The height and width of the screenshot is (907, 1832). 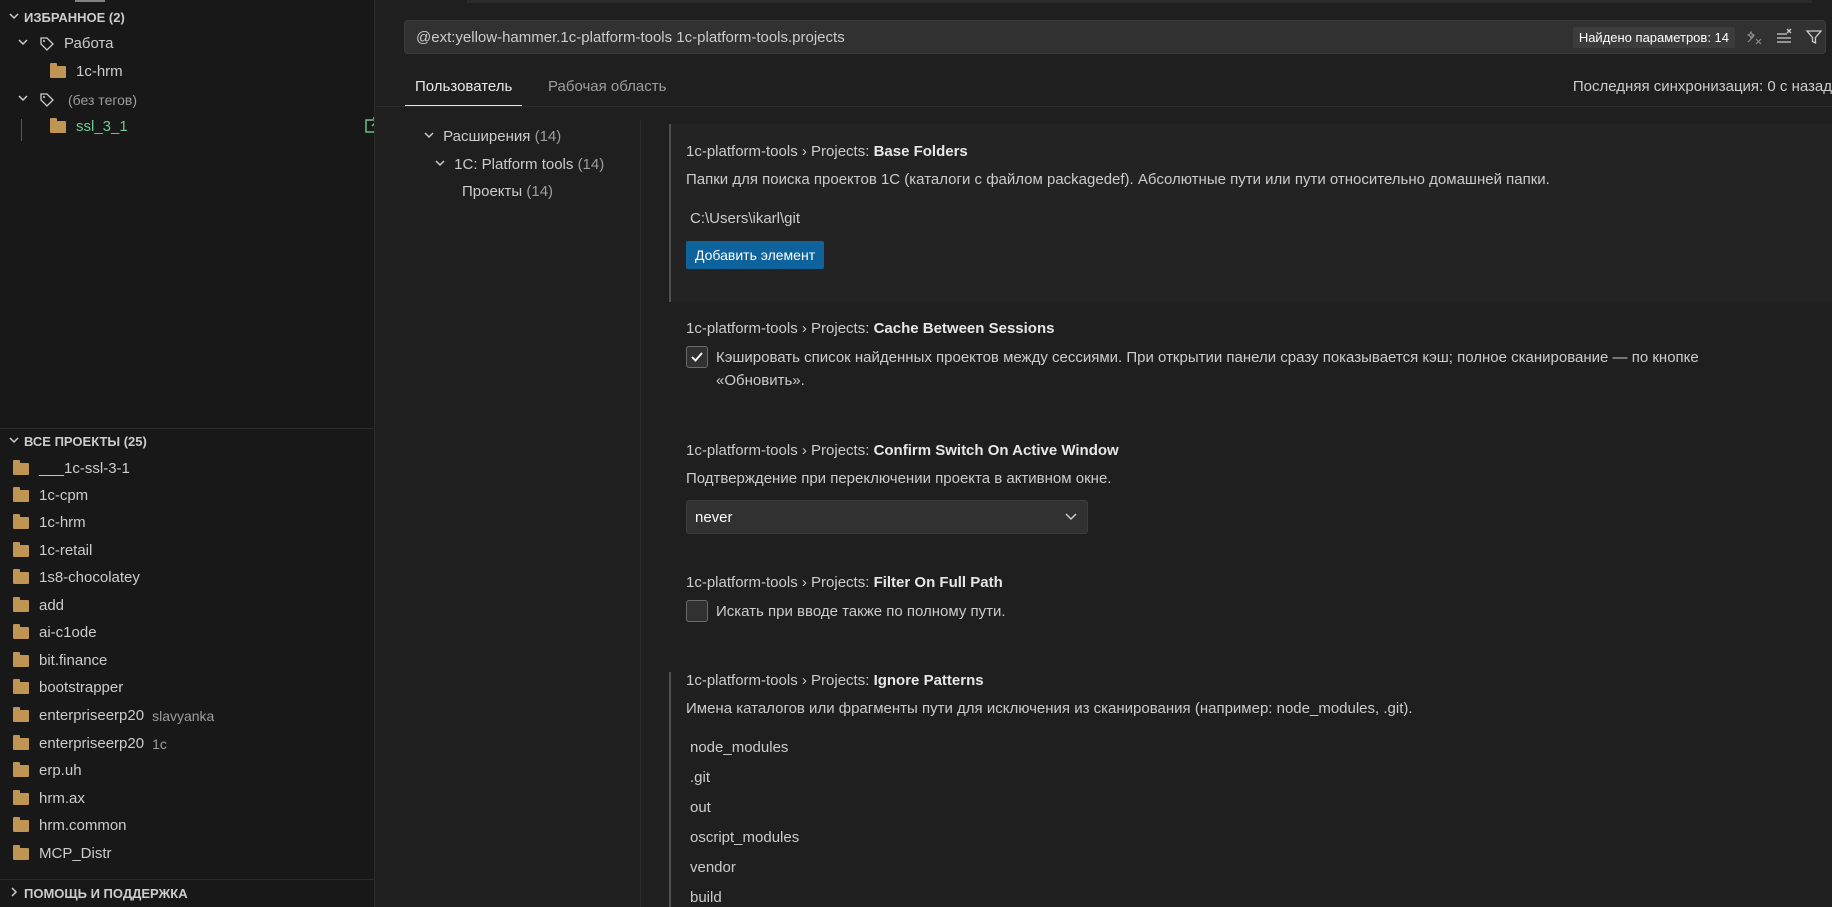 I want to click on toc-label: Проекты, so click(x=492, y=191).